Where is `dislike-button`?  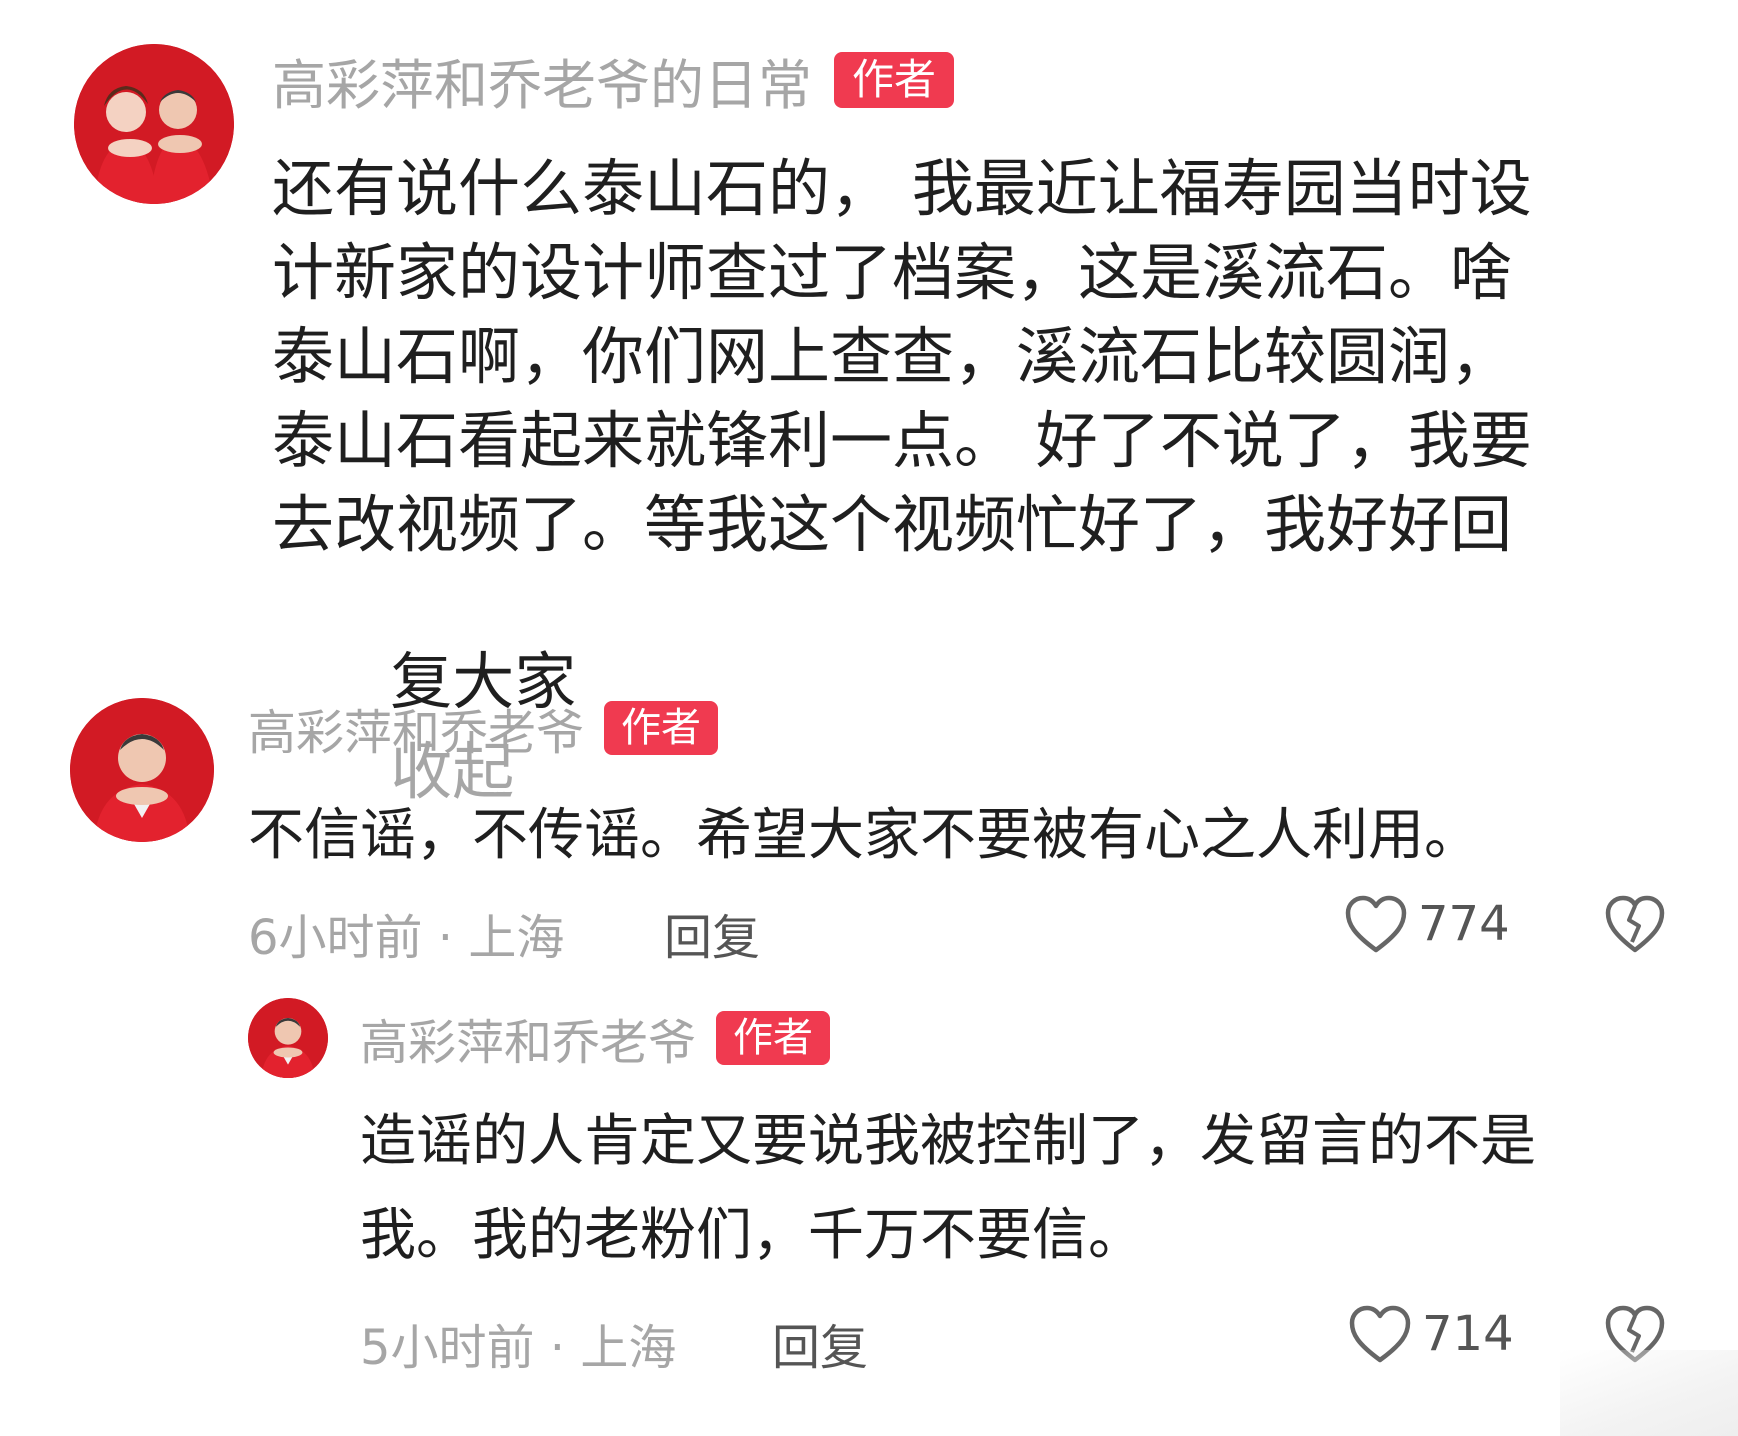 dislike-button is located at coordinates (1635, 924).